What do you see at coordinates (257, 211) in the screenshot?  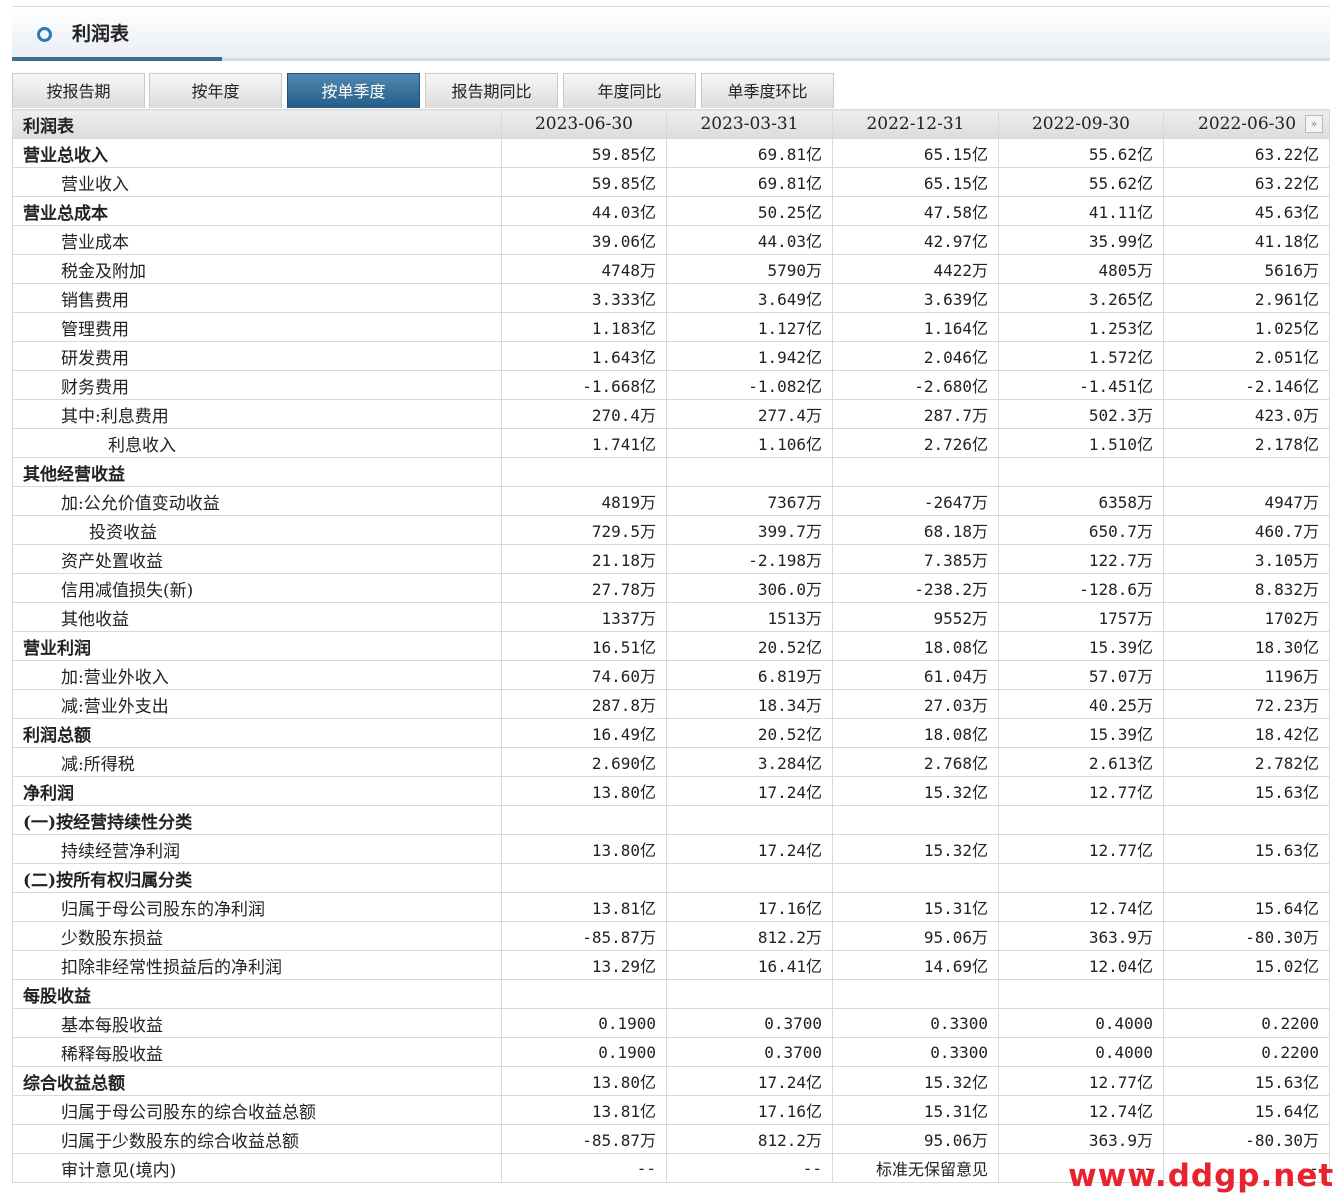 I see `row-label: 营业总成本` at bounding box center [257, 211].